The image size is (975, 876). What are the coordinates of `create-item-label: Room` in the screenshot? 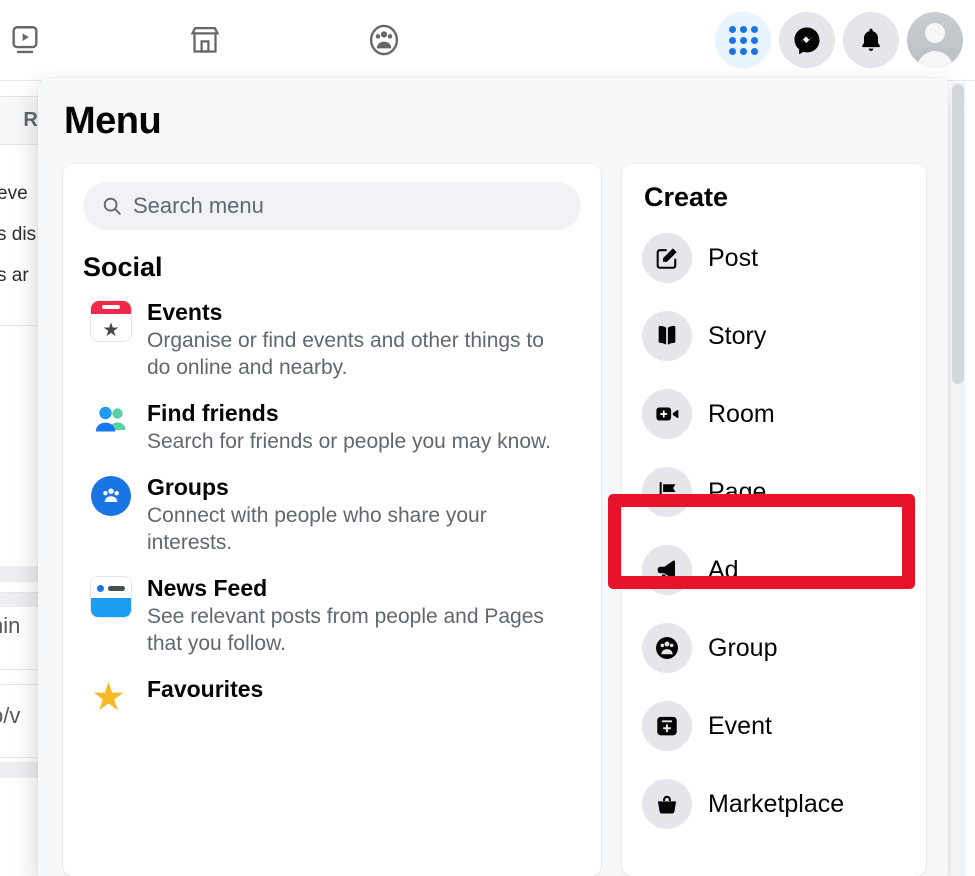 It's located at (741, 413).